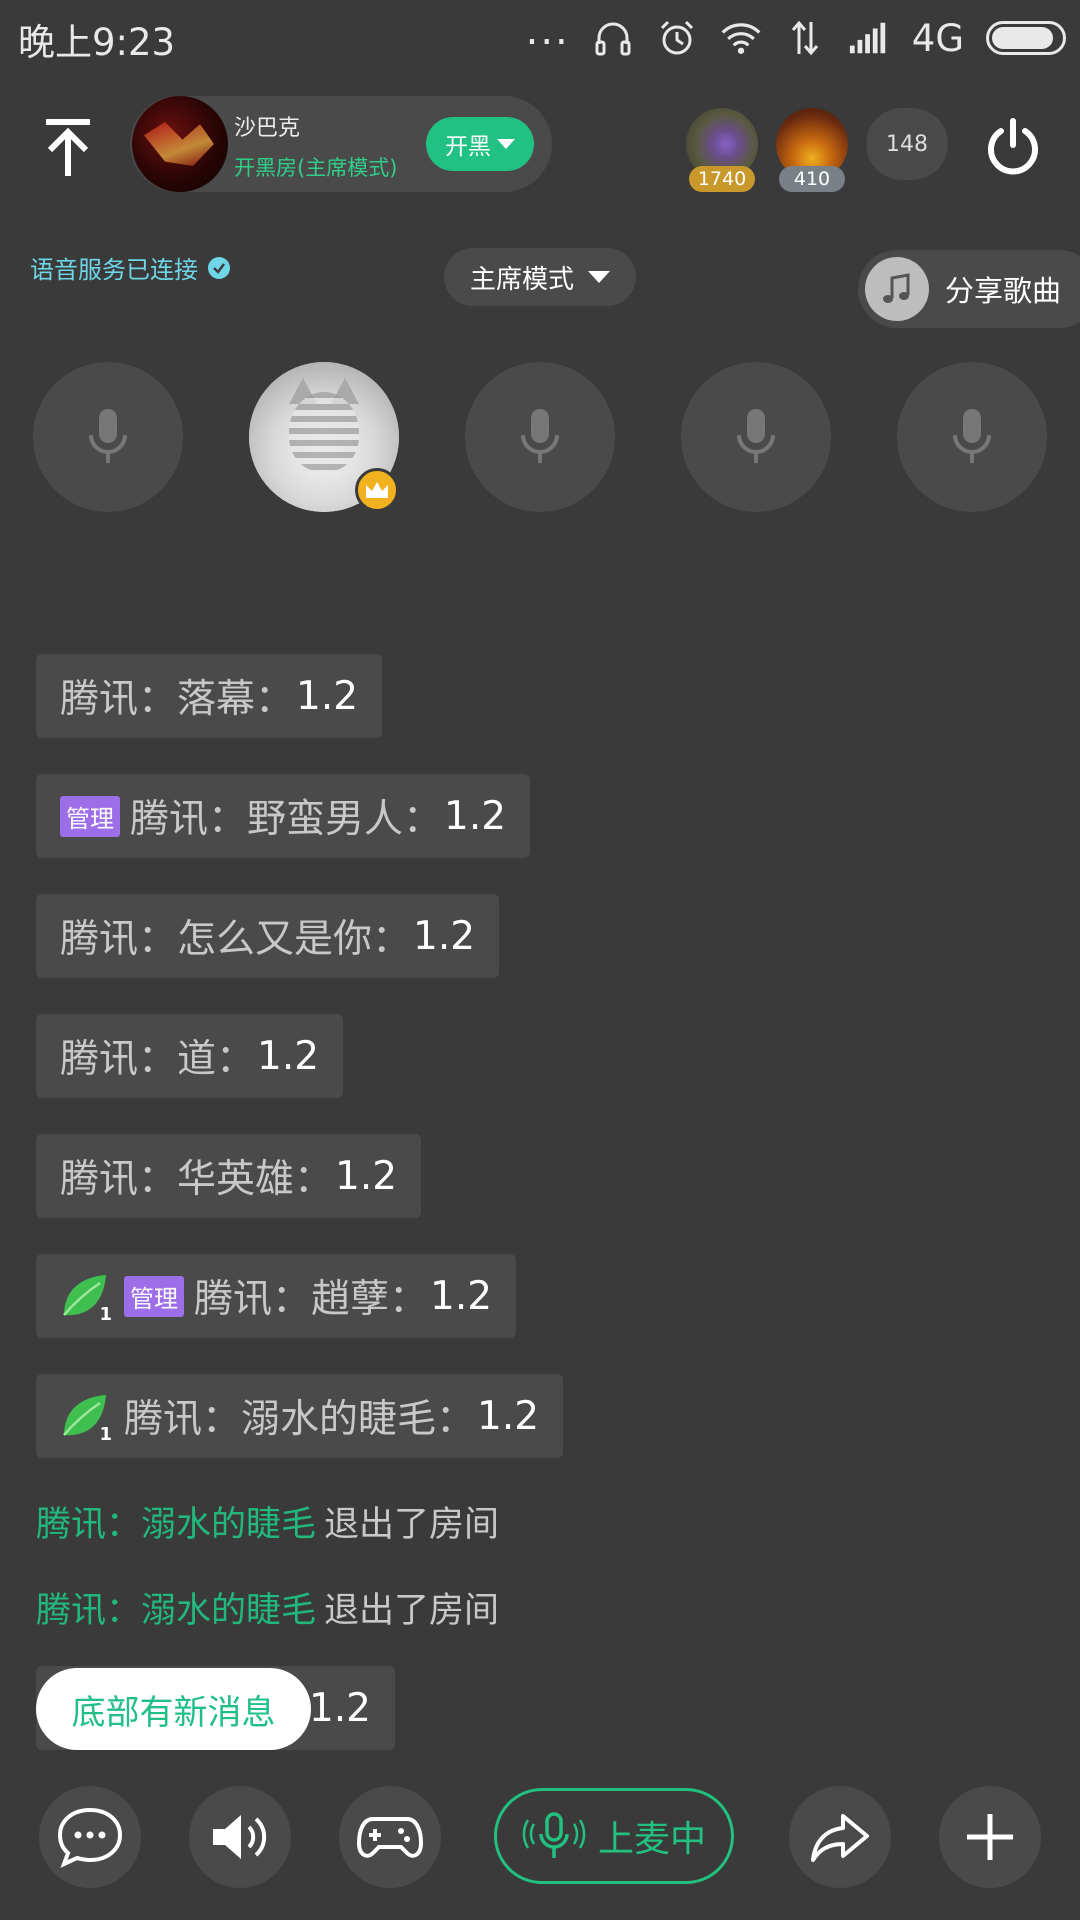 This screenshot has width=1080, height=1920. I want to click on message-sender: 腾讯：趙孽：, so click(311, 1299).